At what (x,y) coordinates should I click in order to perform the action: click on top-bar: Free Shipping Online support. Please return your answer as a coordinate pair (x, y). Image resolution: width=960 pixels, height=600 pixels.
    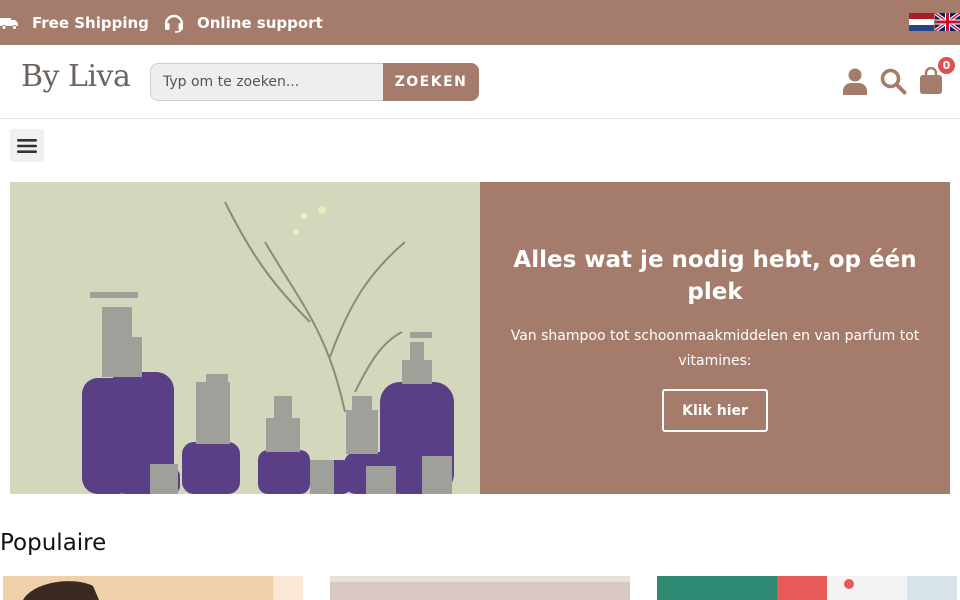
    Looking at the image, I should click on (480, 22).